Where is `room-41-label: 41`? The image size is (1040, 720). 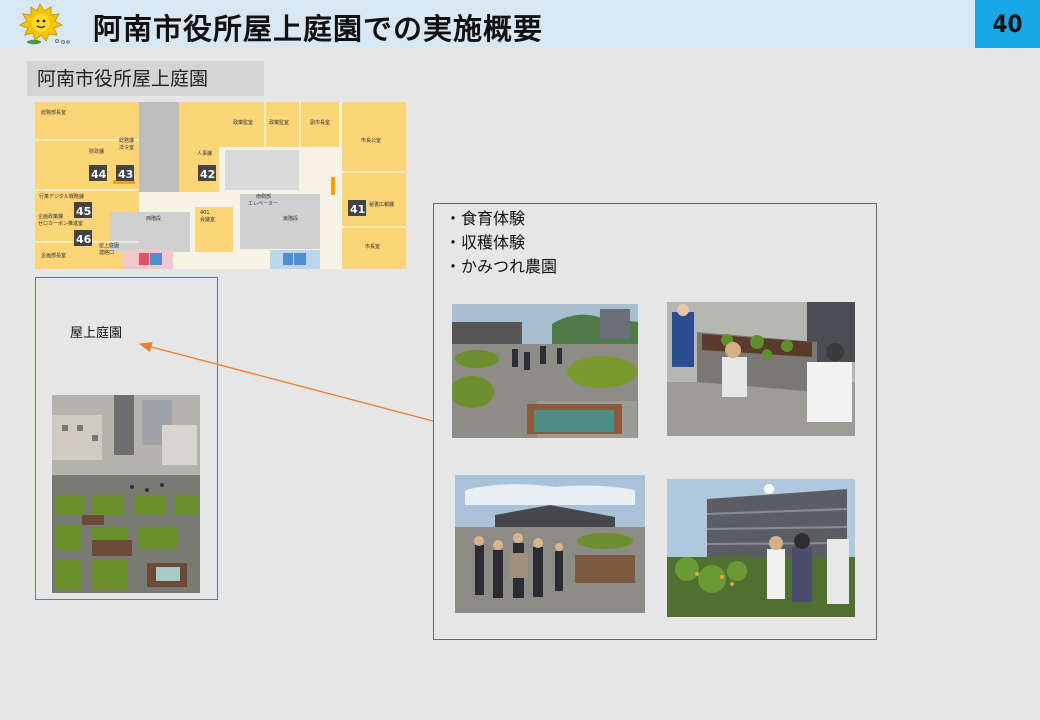
room-41-label: 41 is located at coordinates (357, 209).